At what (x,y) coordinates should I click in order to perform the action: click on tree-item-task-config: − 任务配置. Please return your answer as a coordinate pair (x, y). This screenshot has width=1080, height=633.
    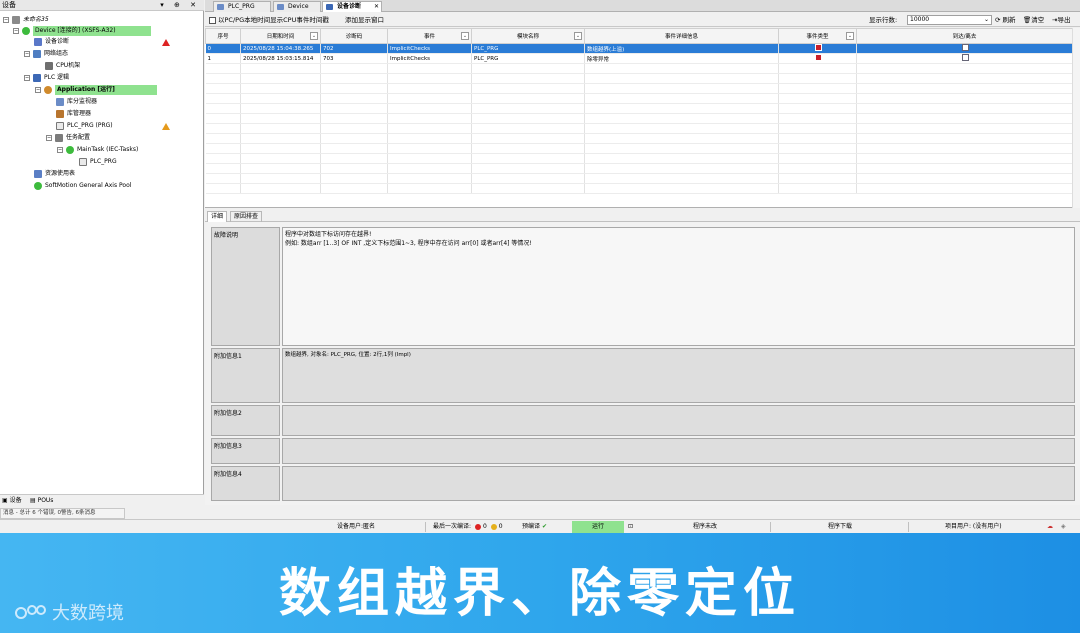
    Looking at the image, I should click on (68, 138).